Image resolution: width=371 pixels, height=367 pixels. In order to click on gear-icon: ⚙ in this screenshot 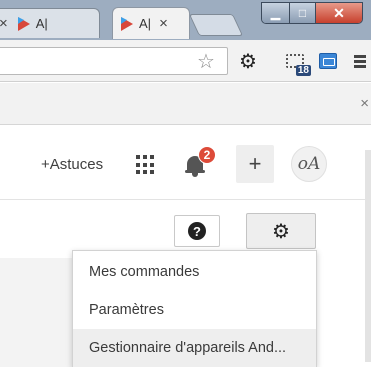, I will do `click(248, 61)`.